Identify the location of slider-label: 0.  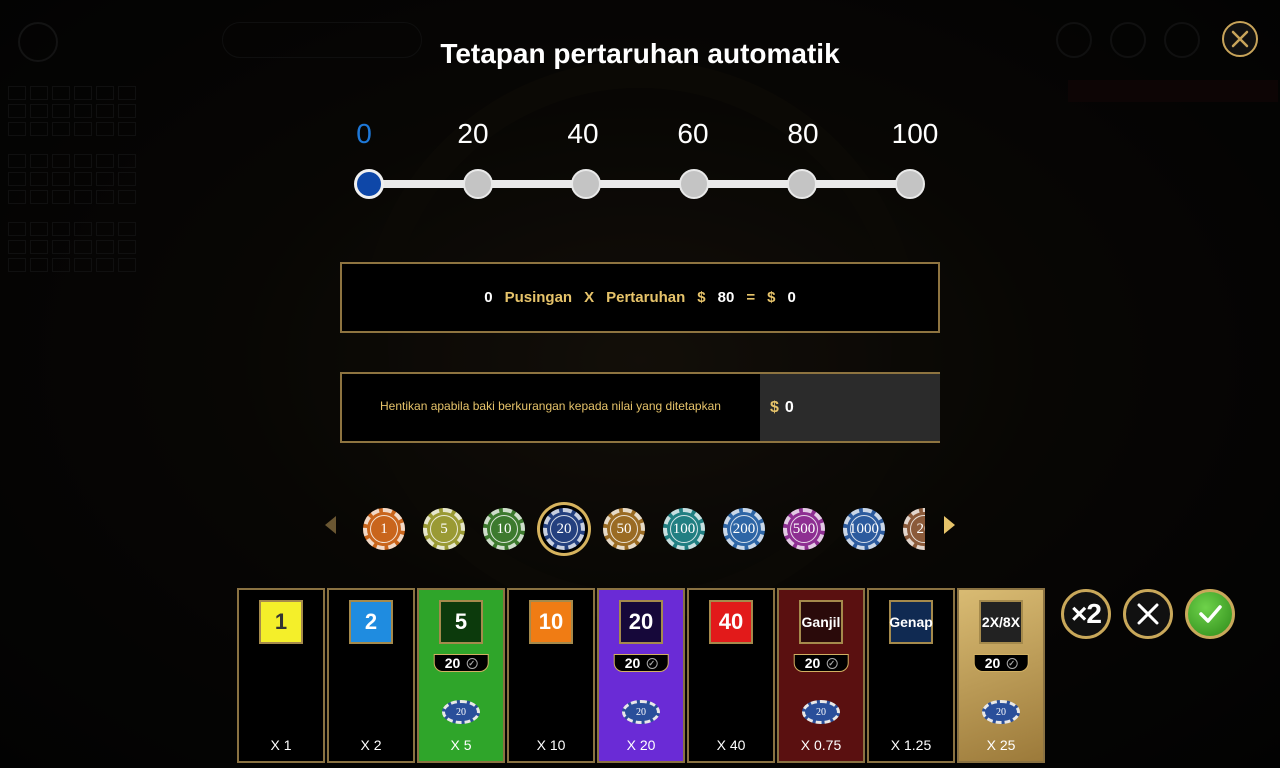
(364, 133).